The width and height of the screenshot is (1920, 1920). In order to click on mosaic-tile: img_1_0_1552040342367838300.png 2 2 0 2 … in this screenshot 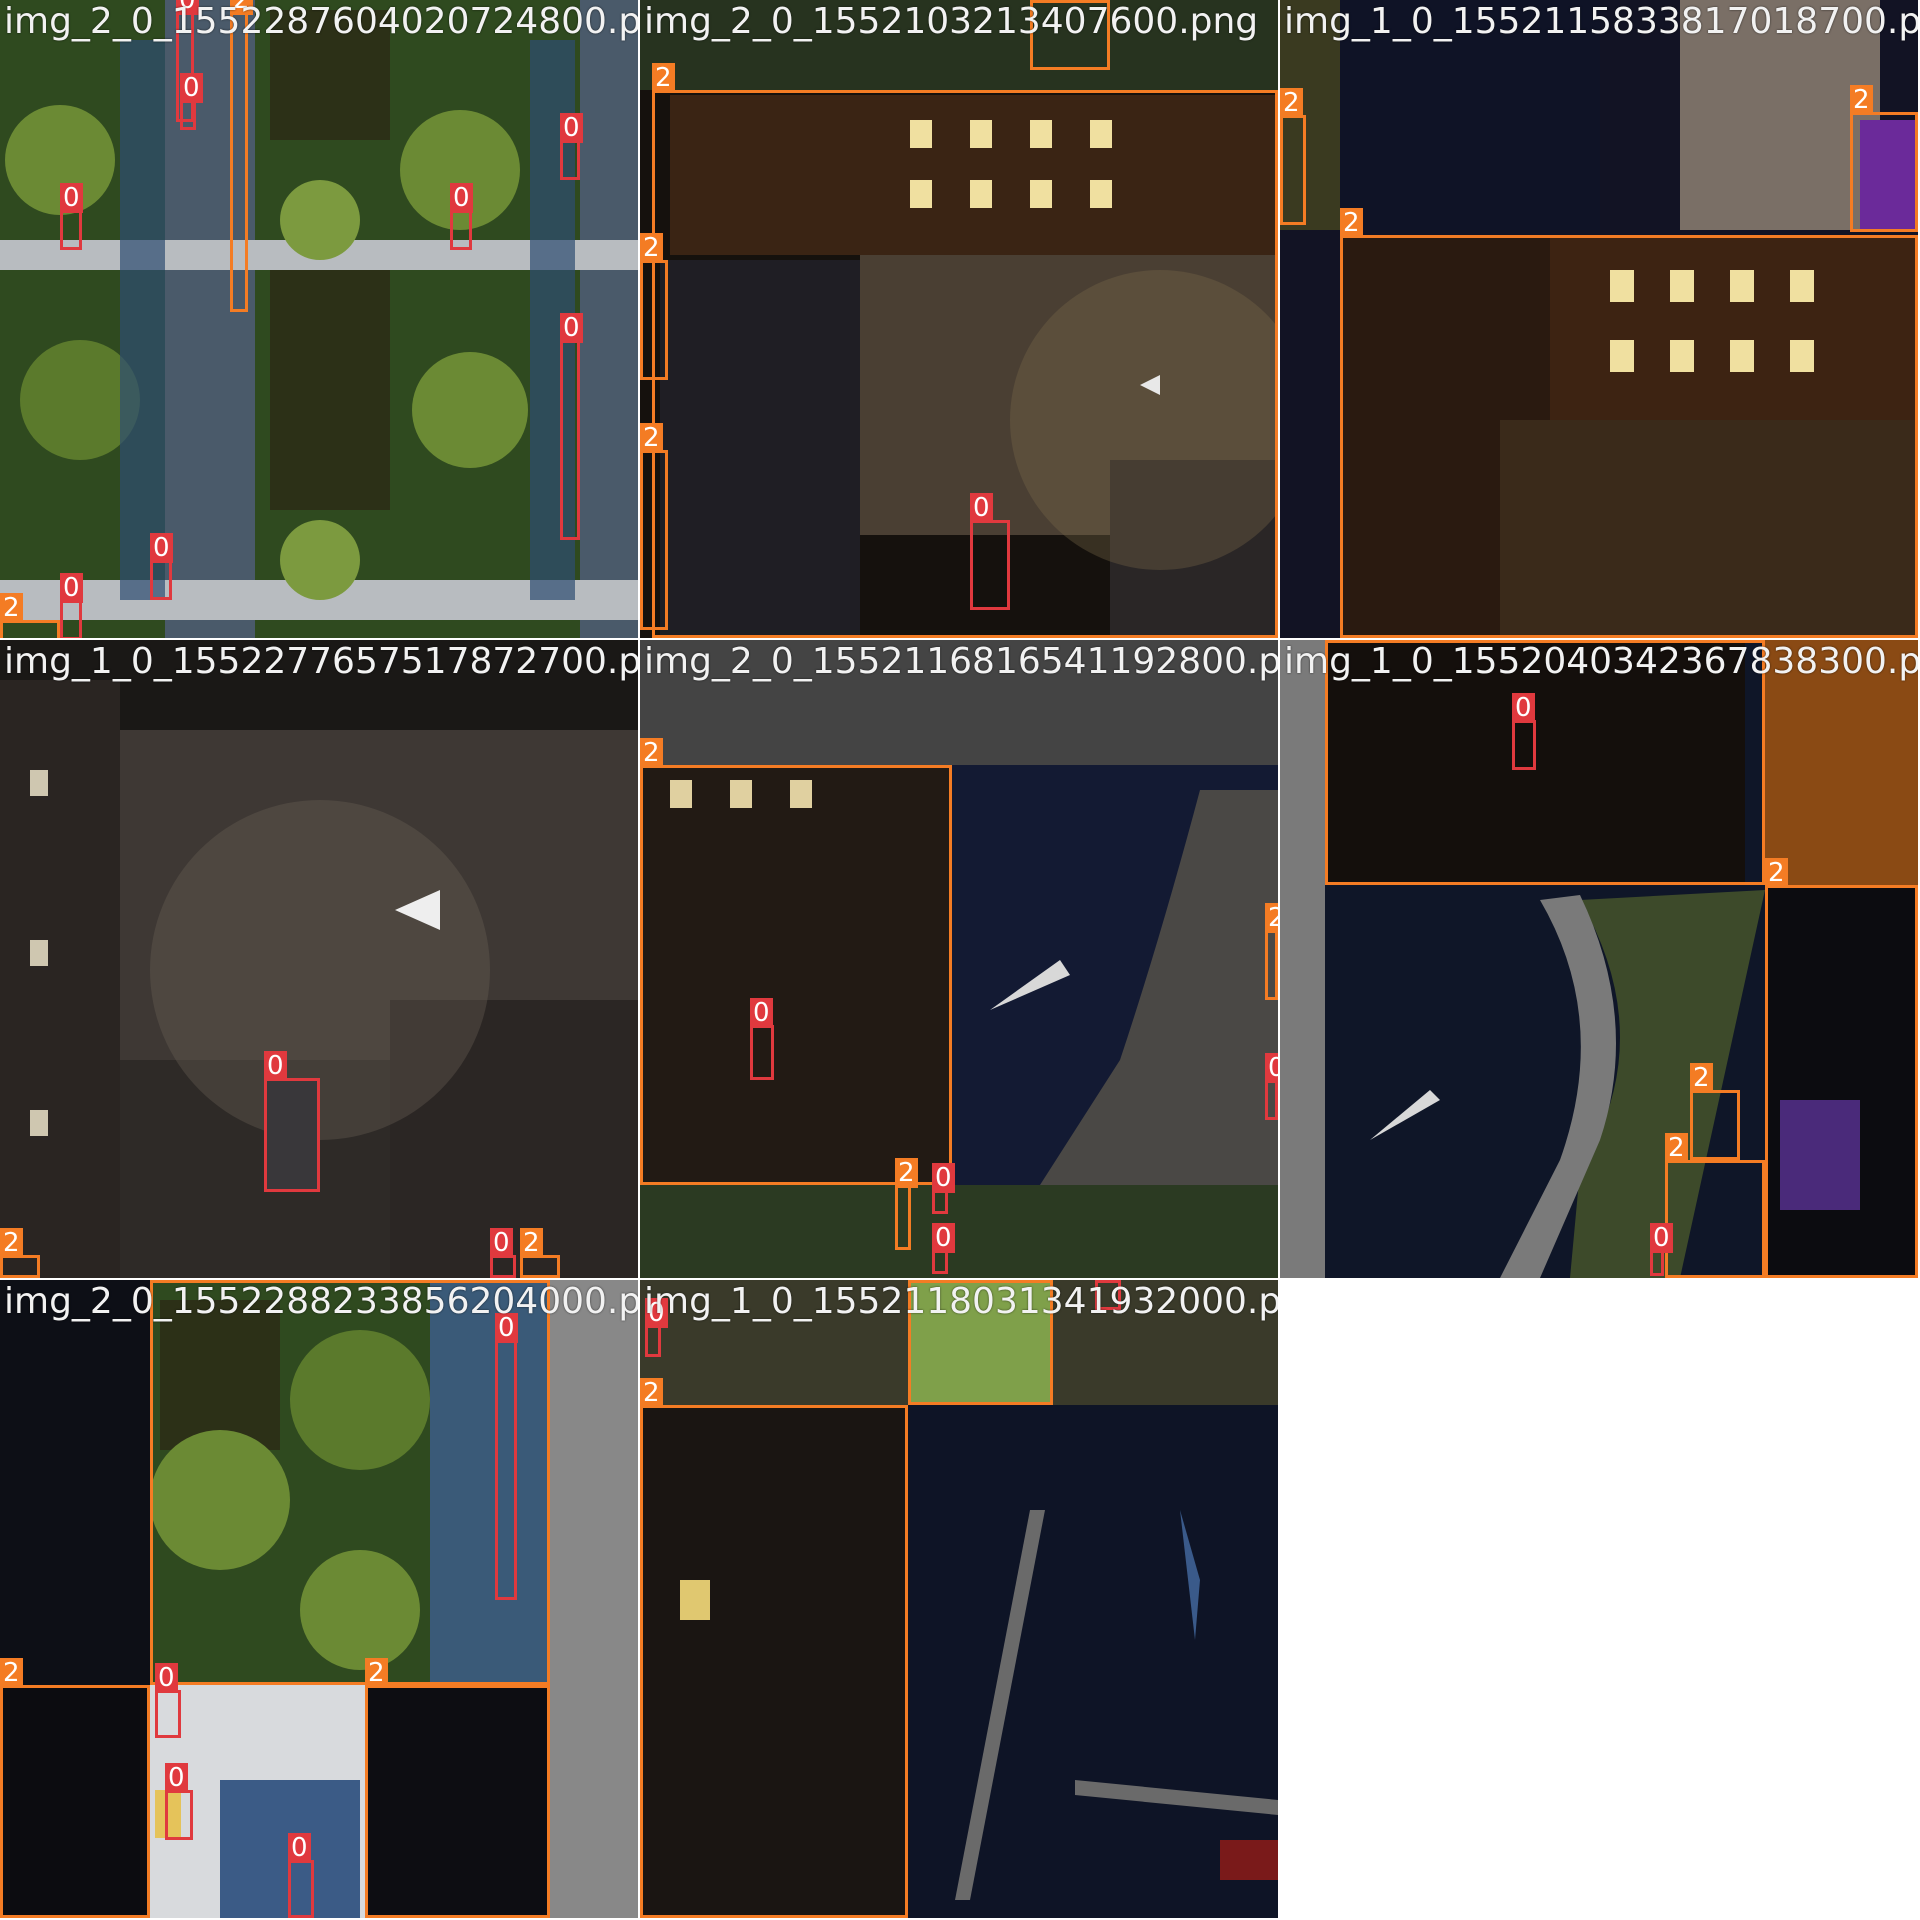, I will do `click(1599, 959)`.